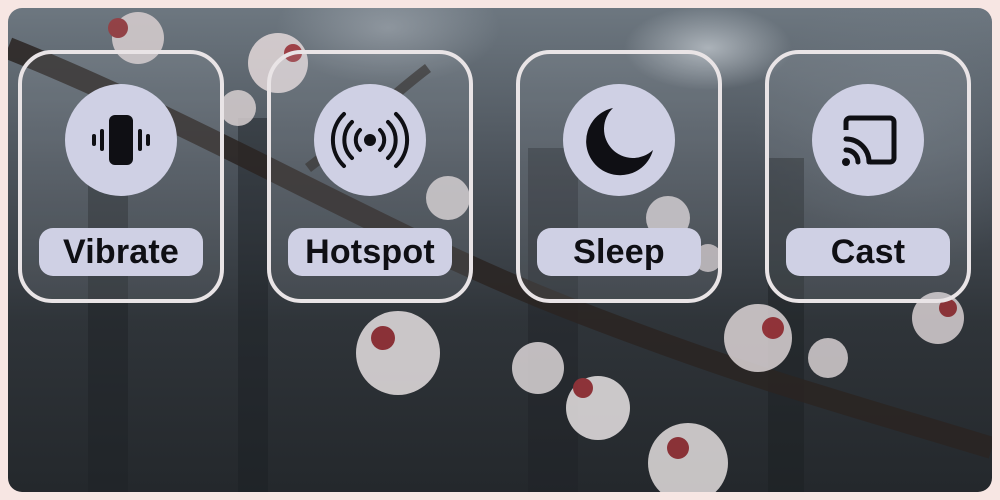 The image size is (1000, 500). I want to click on vibrate-label: Vibrate, so click(121, 252).